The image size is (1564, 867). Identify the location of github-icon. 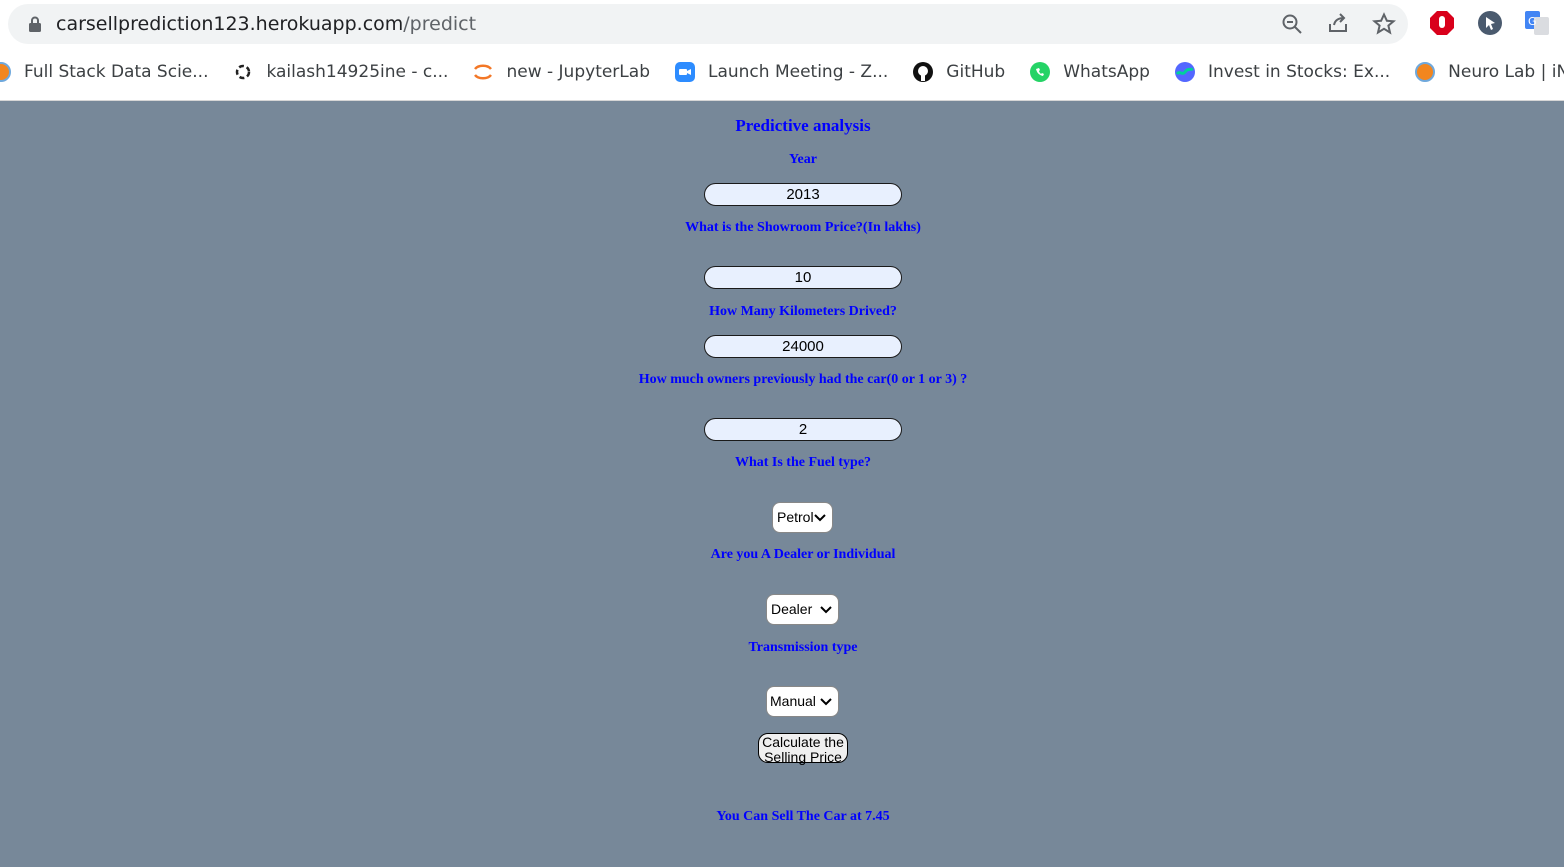
(923, 72).